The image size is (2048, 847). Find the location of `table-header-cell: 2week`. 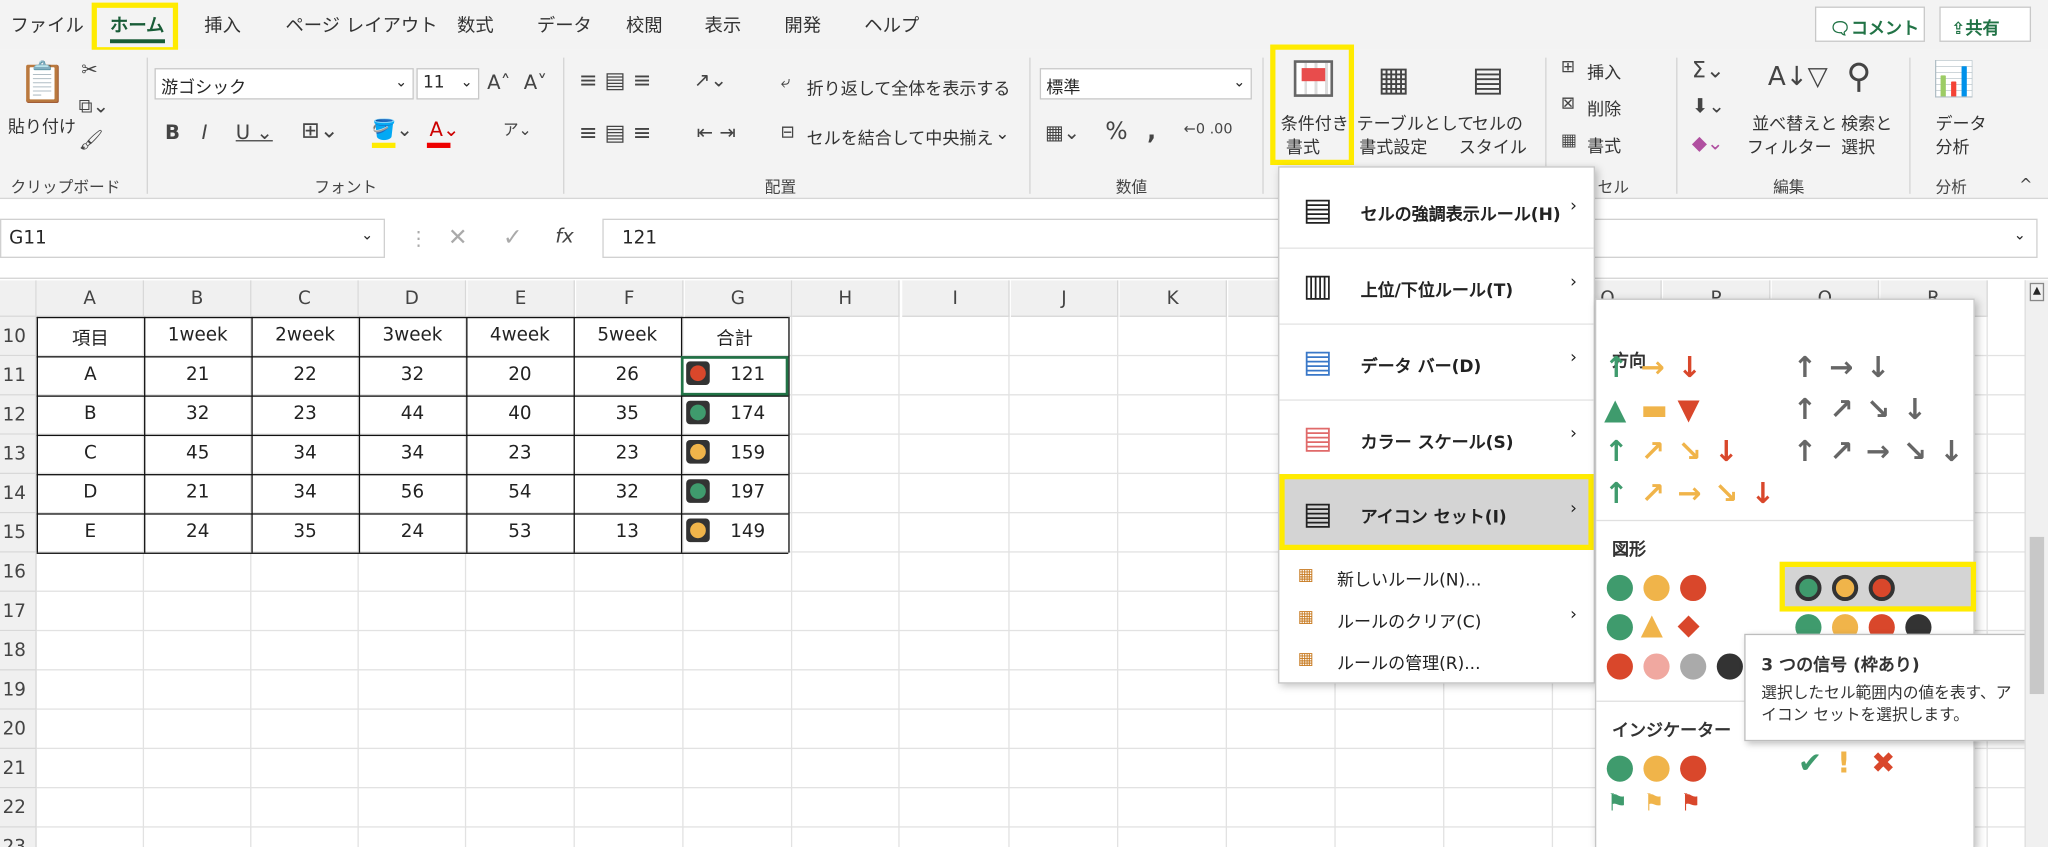

table-header-cell: 2week is located at coordinates (304, 335).